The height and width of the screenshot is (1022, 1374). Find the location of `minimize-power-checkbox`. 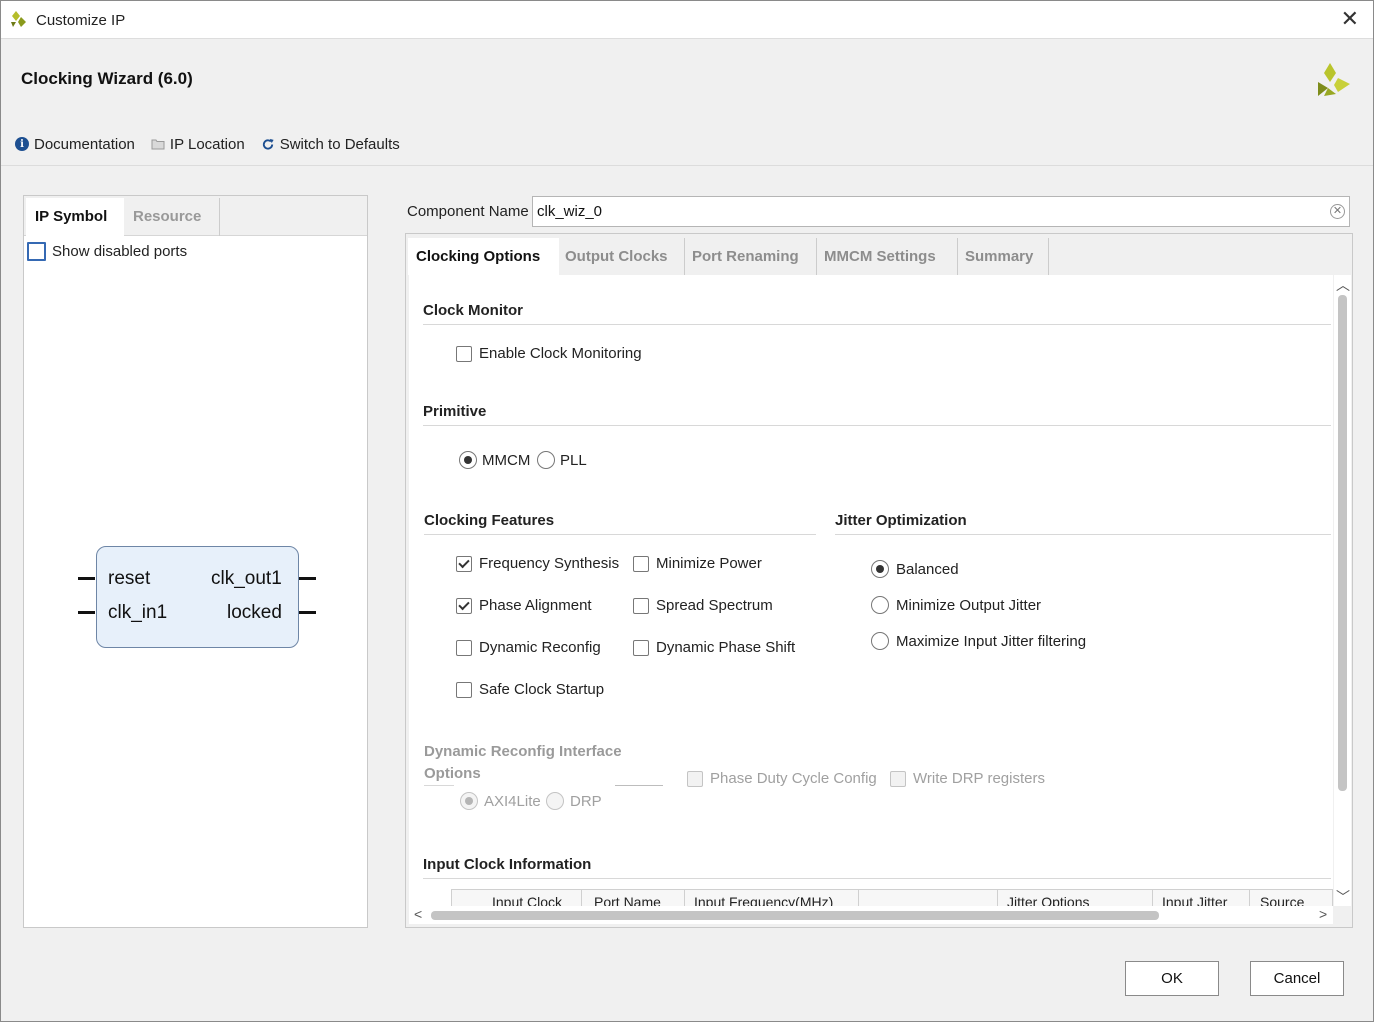

minimize-power-checkbox is located at coordinates (641, 563).